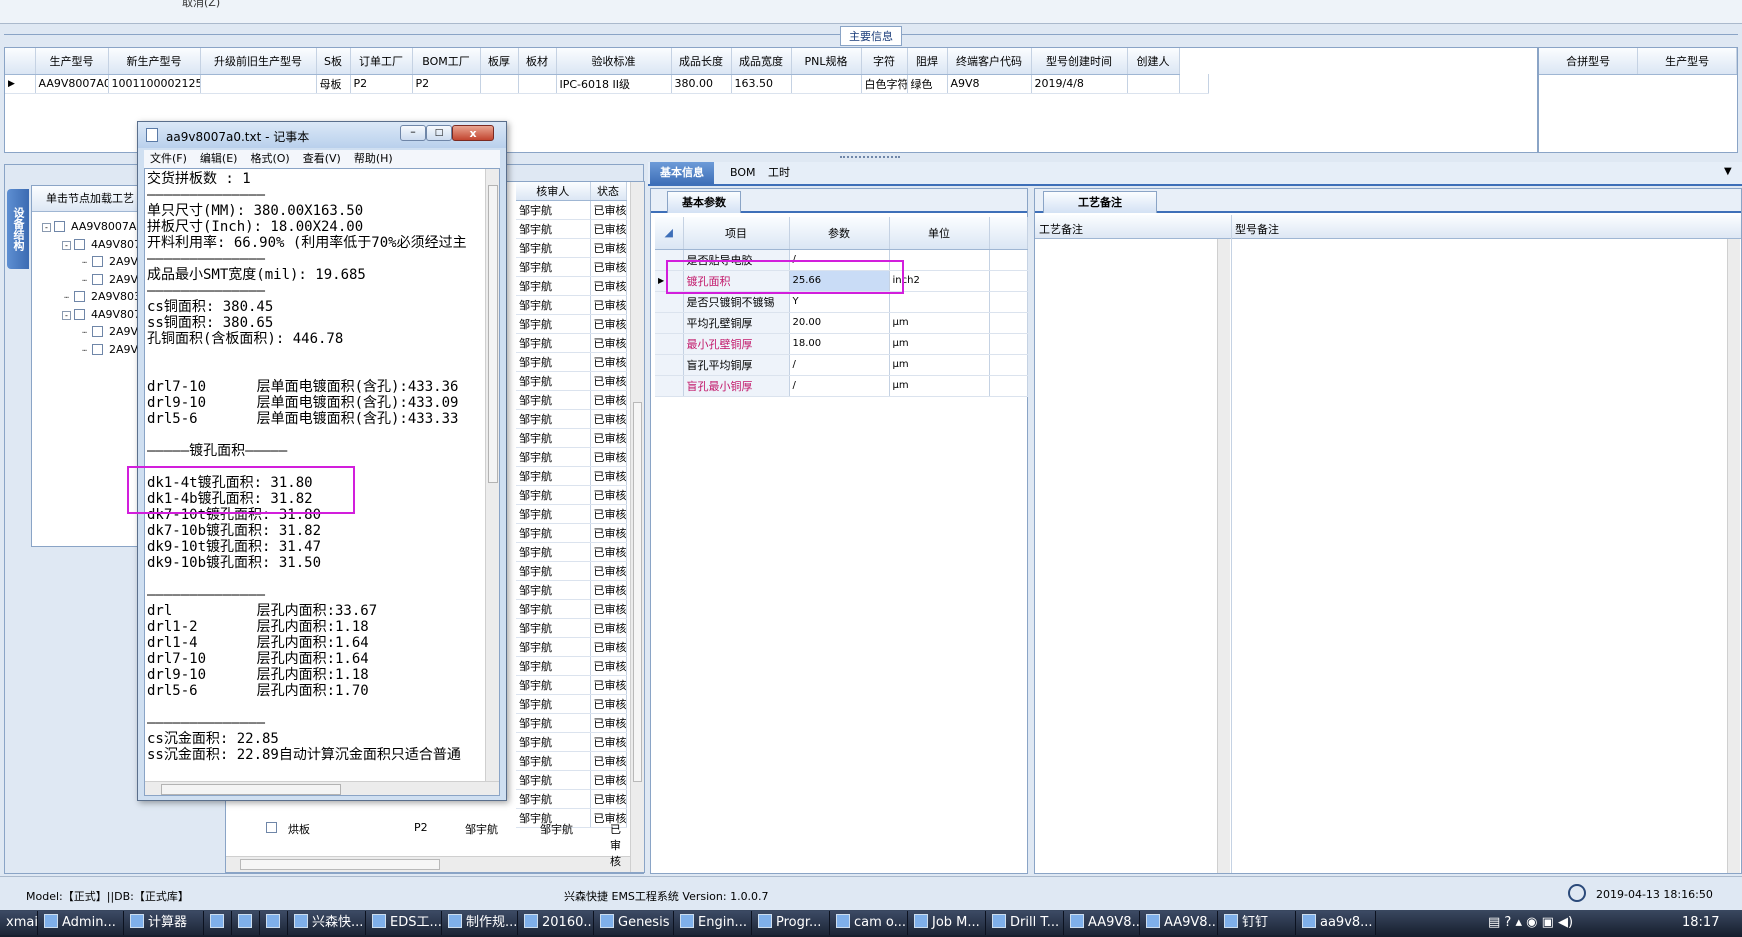 This screenshot has width=1742, height=937. What do you see at coordinates (413, 133) in the screenshot?
I see `minimize-button: –` at bounding box center [413, 133].